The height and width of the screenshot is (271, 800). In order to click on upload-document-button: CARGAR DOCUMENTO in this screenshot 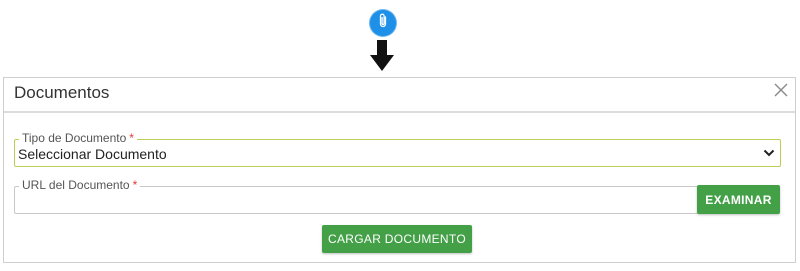, I will do `click(397, 239)`.